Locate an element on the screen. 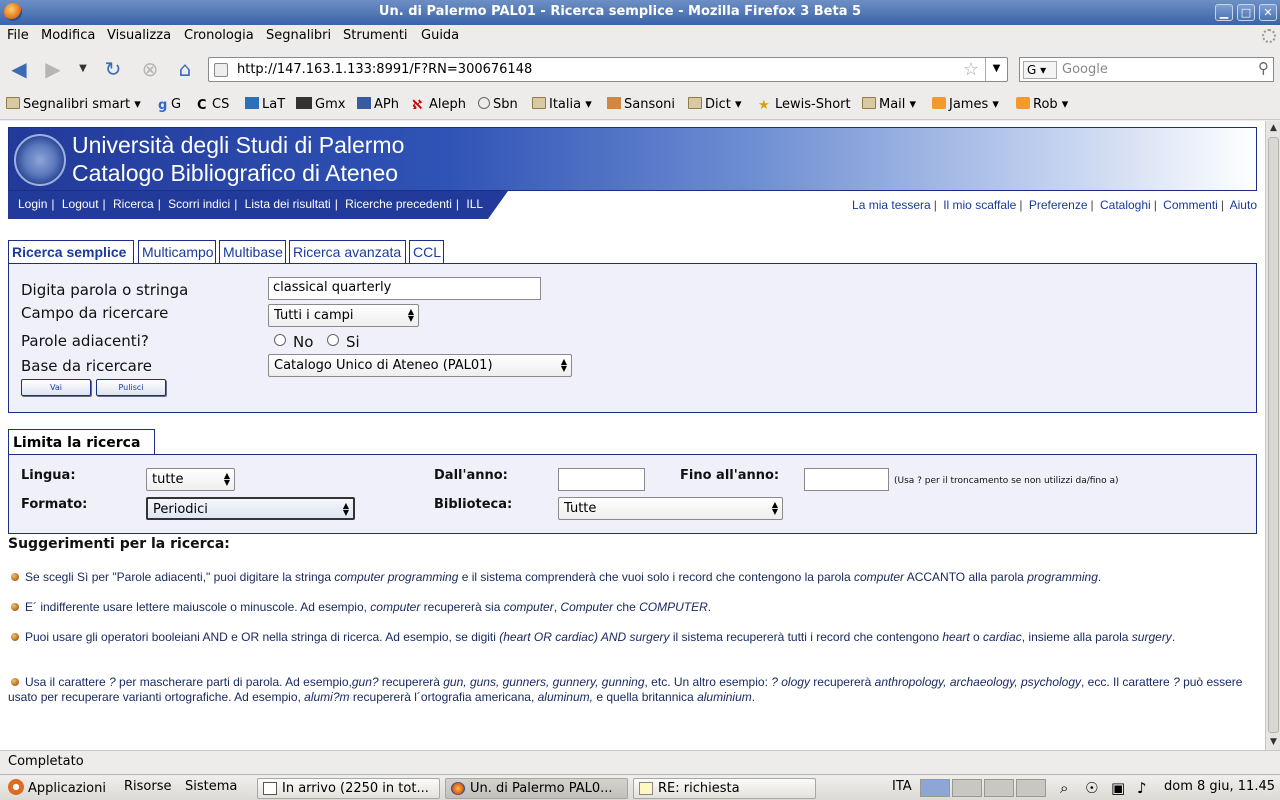 Image resolution: width=1280 pixels, height=800 pixels. task-message: RE: richiesta is located at coordinates (724, 788).